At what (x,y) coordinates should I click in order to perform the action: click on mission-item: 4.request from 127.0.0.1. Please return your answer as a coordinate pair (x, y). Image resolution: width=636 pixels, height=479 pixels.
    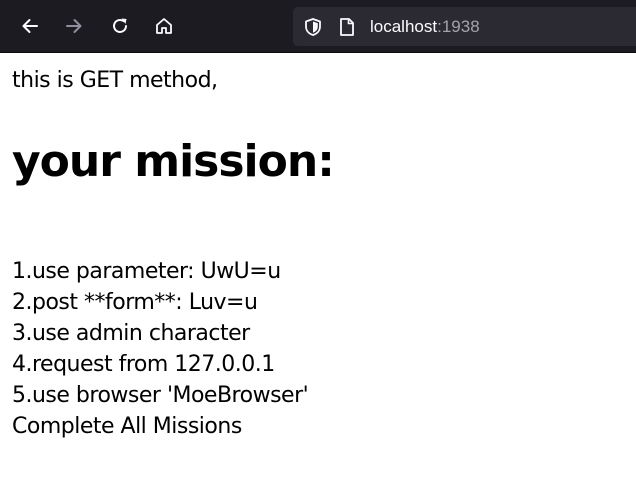
    Looking at the image, I should click on (143, 364).